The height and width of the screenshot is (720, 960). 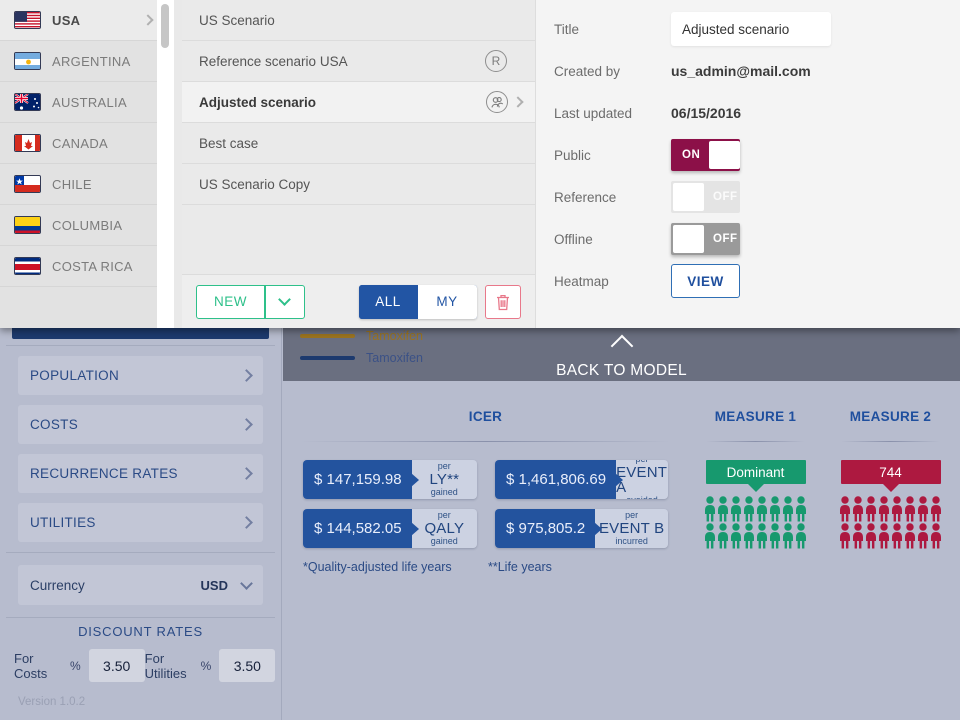 What do you see at coordinates (165, 665) in the screenshot?
I see `discount-utilities-label: For Utilities` at bounding box center [165, 665].